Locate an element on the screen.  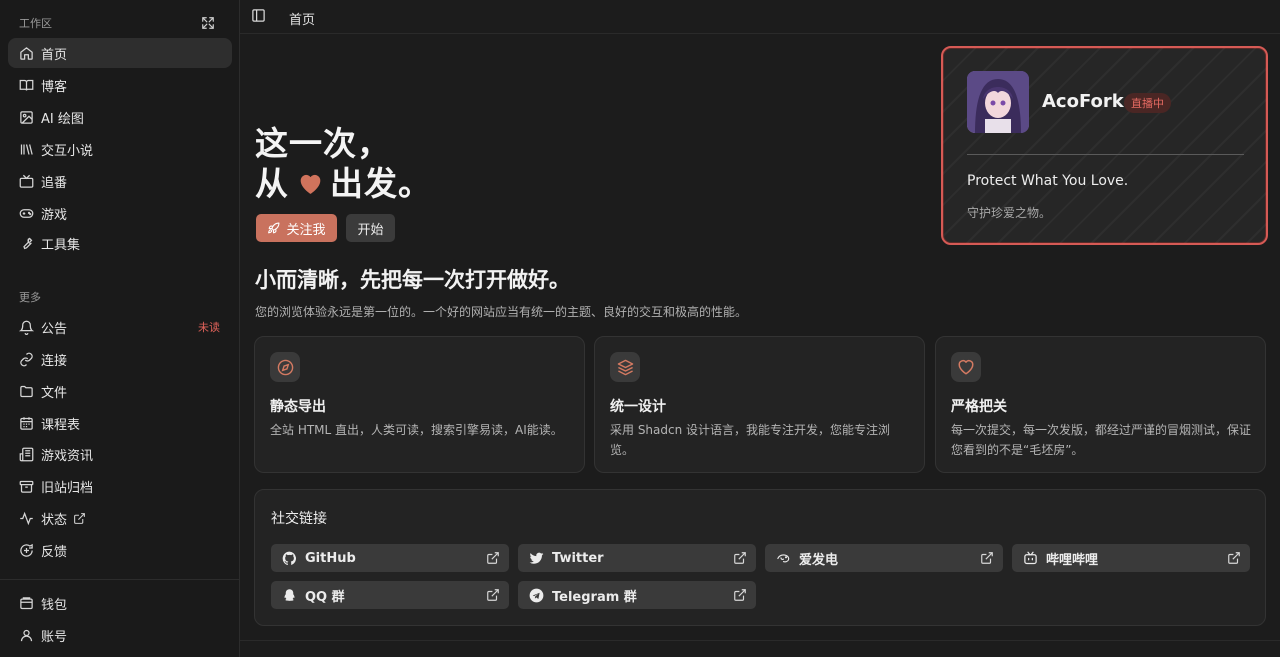
sidebar-item-feedback: 反馈 is located at coordinates (120, 550).